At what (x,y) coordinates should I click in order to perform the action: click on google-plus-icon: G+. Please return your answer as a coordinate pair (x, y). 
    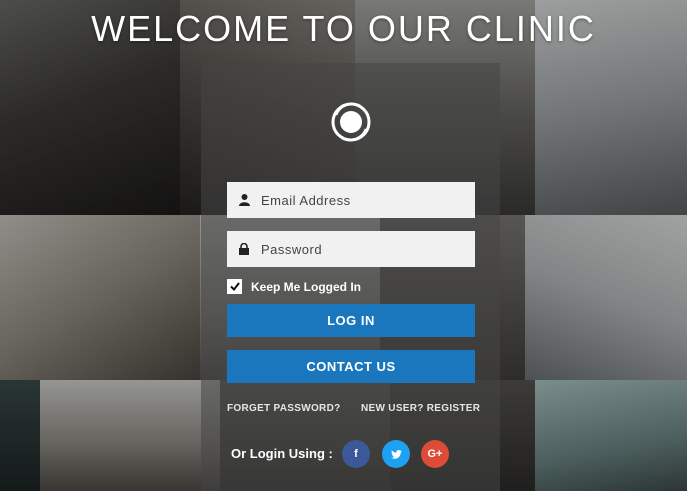
    Looking at the image, I should click on (435, 454).